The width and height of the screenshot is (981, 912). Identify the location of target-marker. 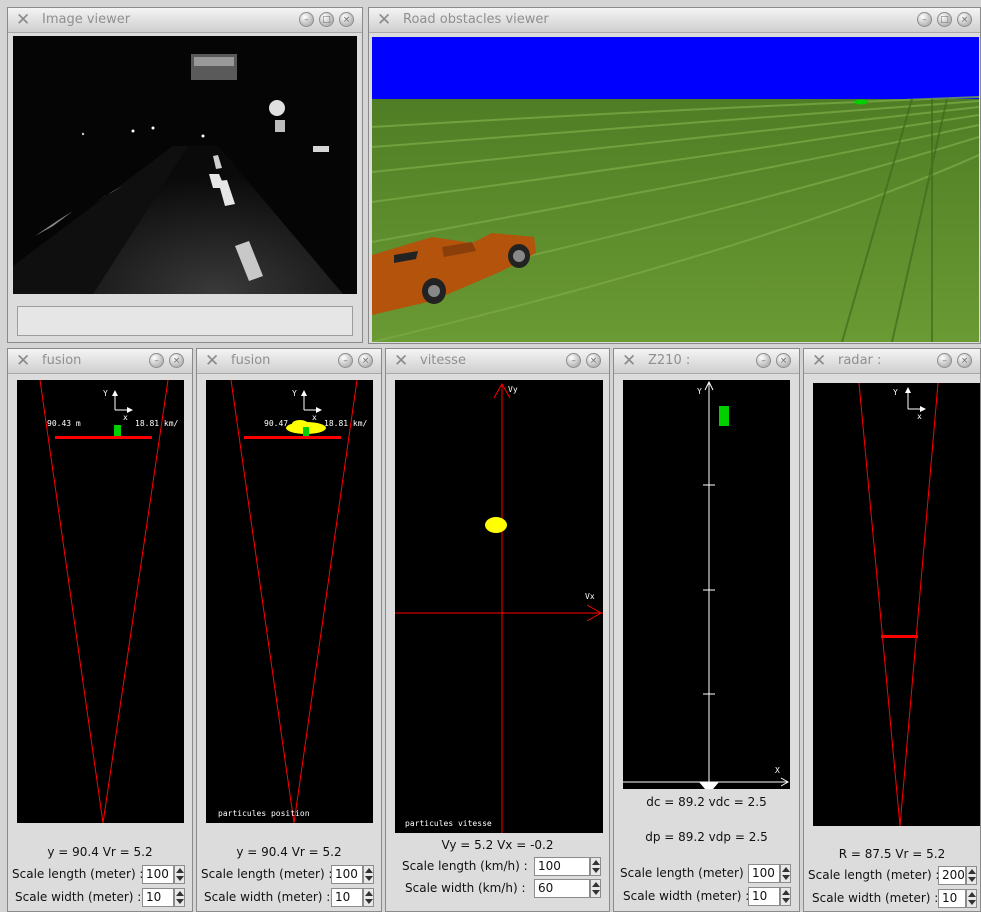
(117, 430).